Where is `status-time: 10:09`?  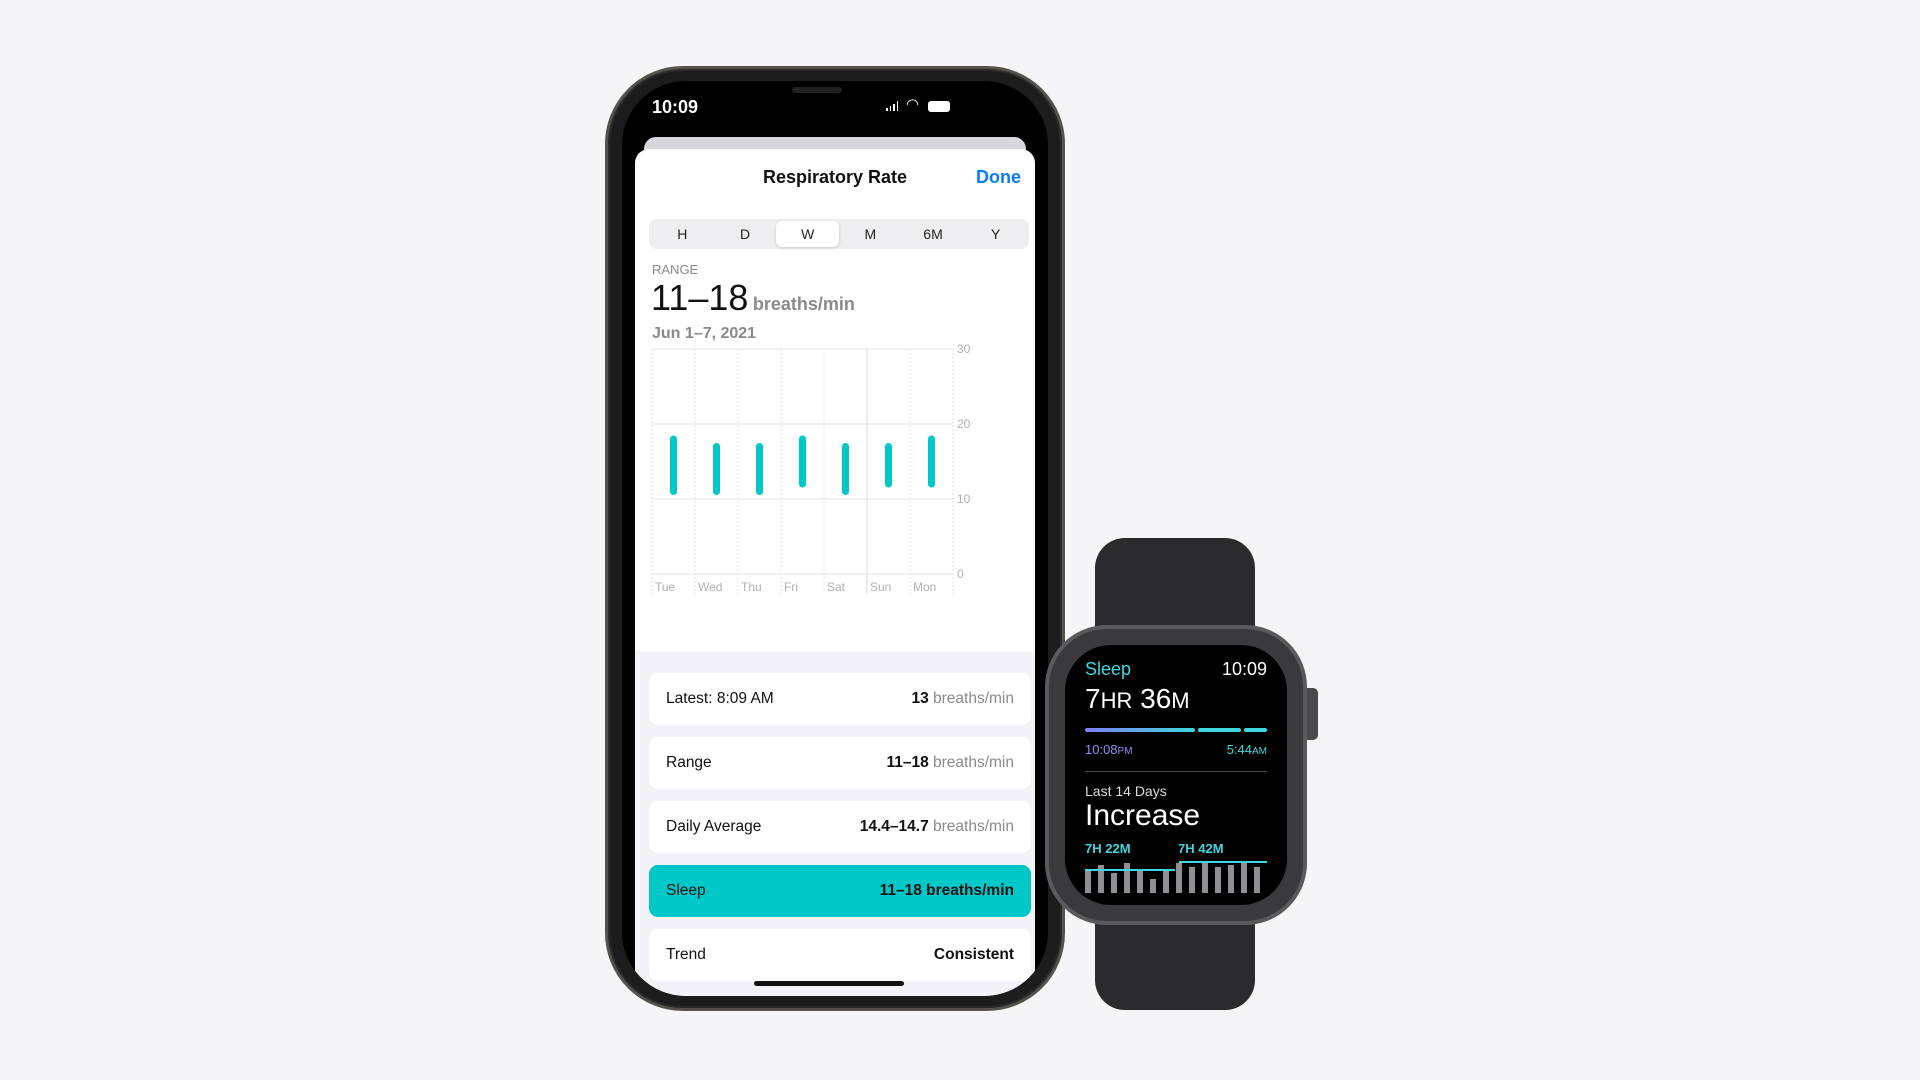 status-time: 10:09 is located at coordinates (675, 107).